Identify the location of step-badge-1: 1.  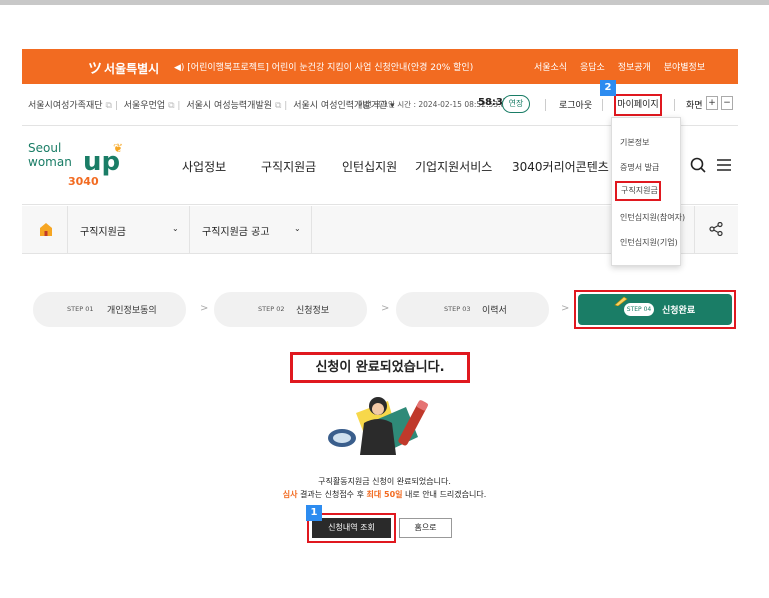
(314, 513).